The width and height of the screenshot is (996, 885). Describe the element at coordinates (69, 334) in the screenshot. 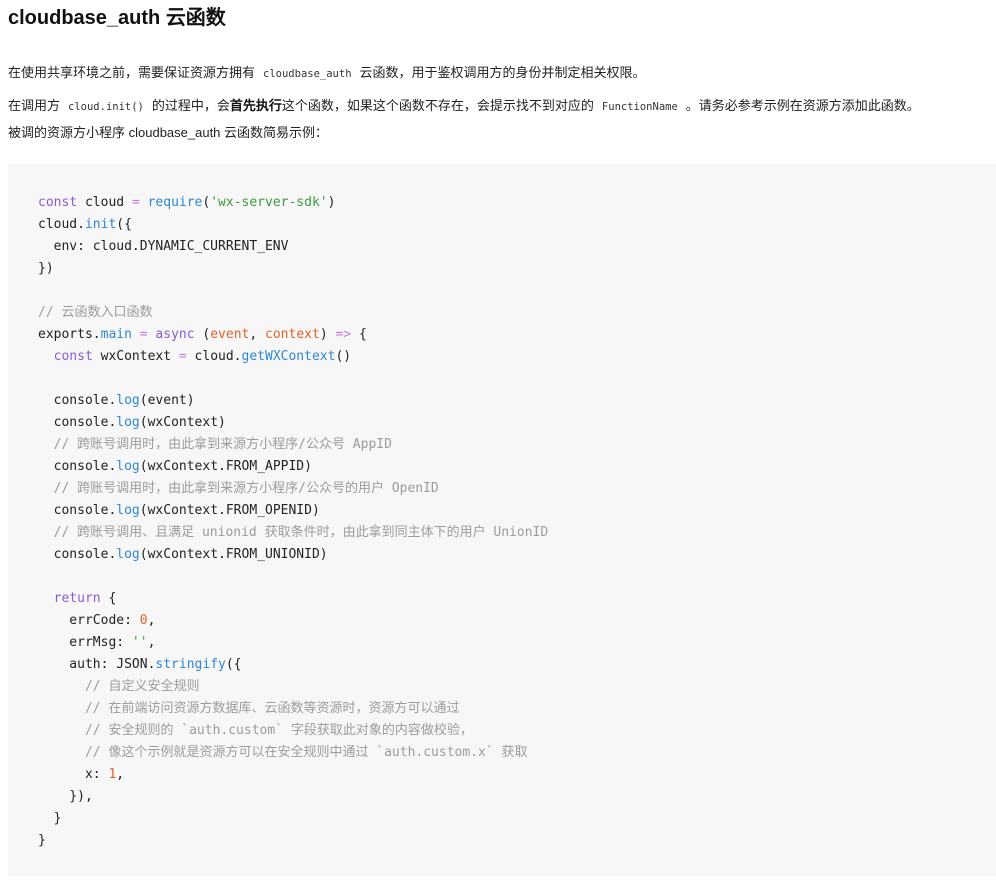

I see `code-token: exports.` at that location.